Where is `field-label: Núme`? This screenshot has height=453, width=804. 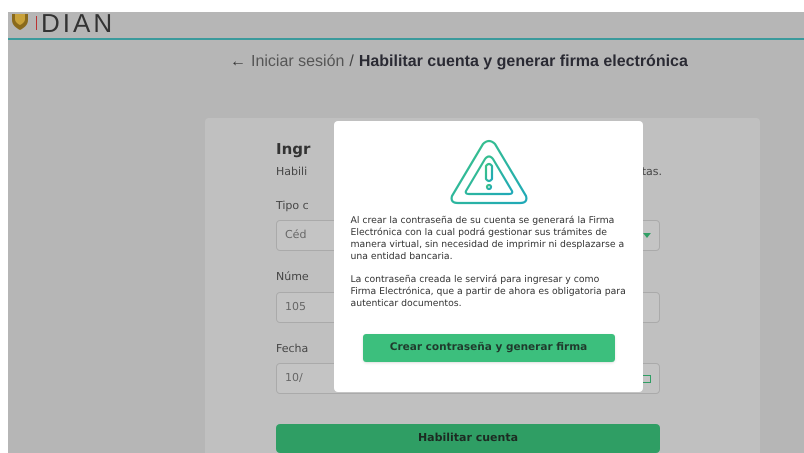
field-label: Núme is located at coordinates (292, 277).